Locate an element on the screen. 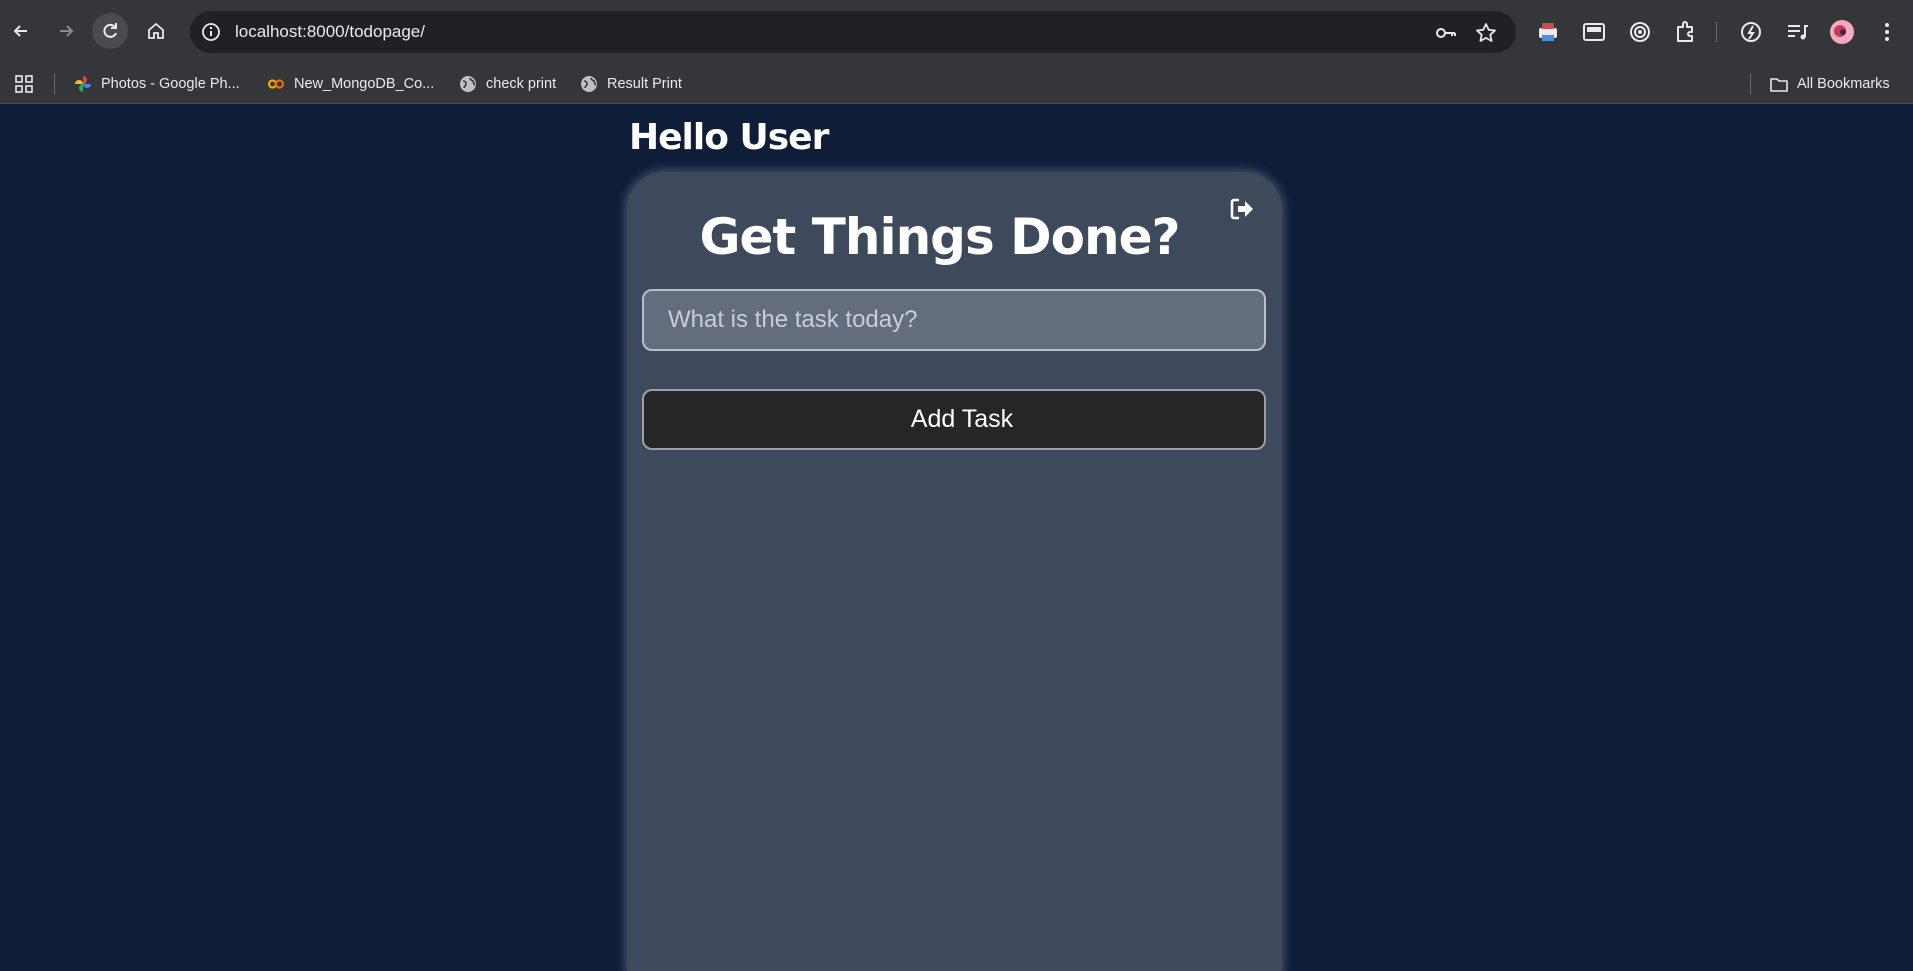 The height and width of the screenshot is (971, 1913). arrow-left-icon is located at coordinates (20, 31).